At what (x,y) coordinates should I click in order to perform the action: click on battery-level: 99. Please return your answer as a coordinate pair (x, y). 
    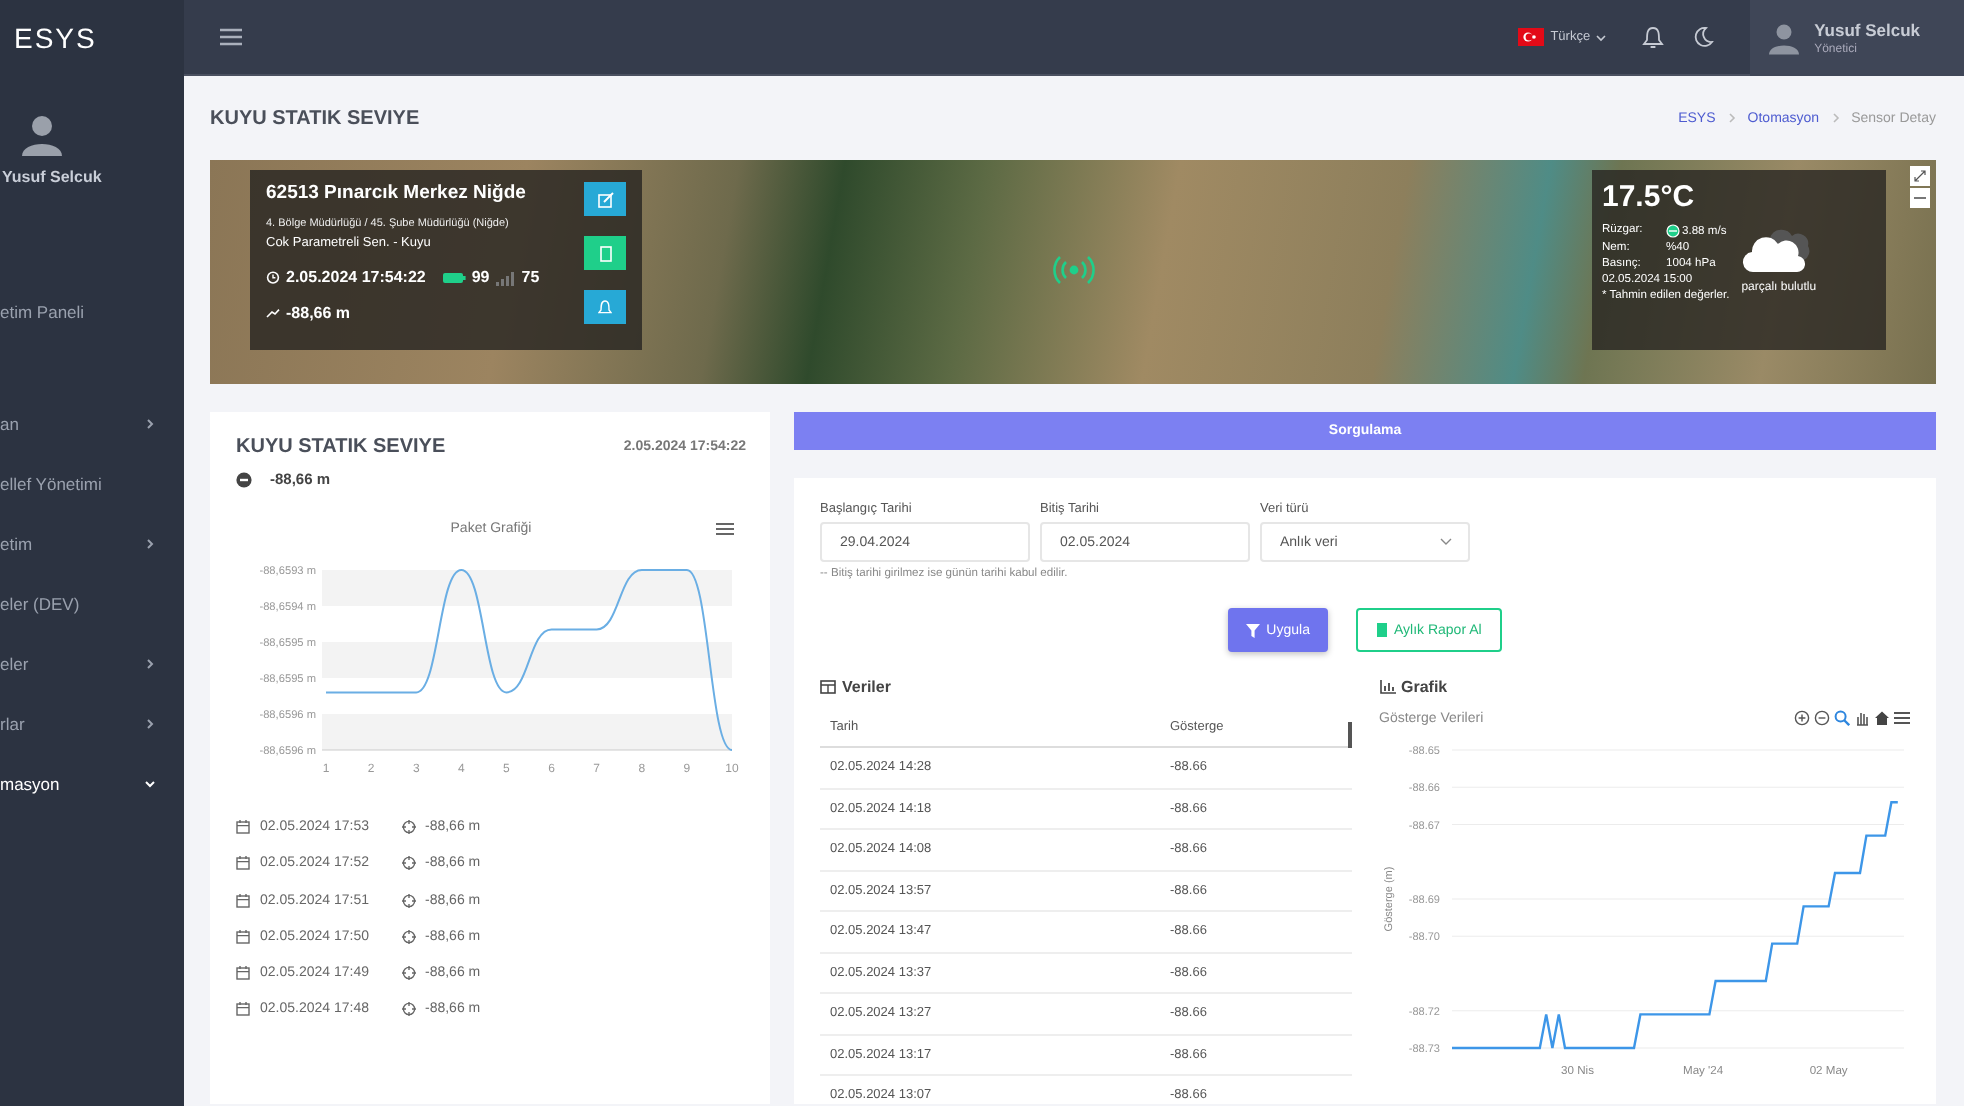
    Looking at the image, I should click on (480, 277).